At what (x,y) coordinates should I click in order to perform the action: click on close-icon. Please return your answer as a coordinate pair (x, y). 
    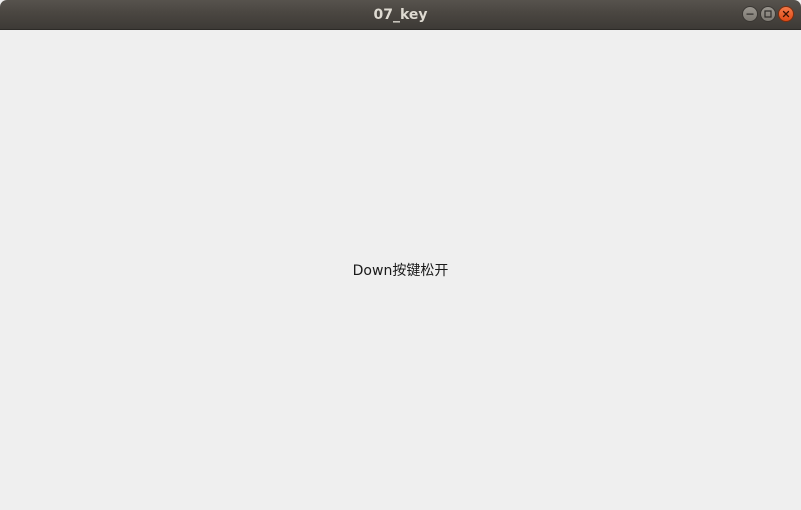
    Looking at the image, I should click on (786, 14).